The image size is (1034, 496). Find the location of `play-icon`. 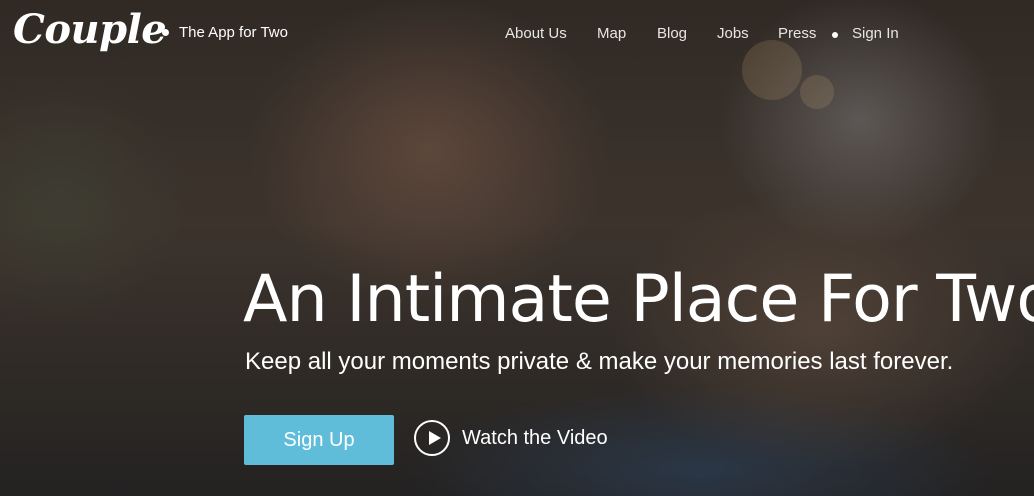

play-icon is located at coordinates (432, 438).